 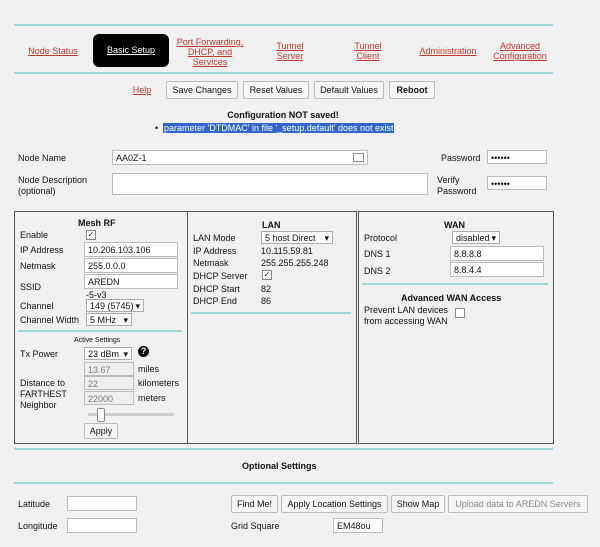 I want to click on miles-unit: miles, so click(x=149, y=369).